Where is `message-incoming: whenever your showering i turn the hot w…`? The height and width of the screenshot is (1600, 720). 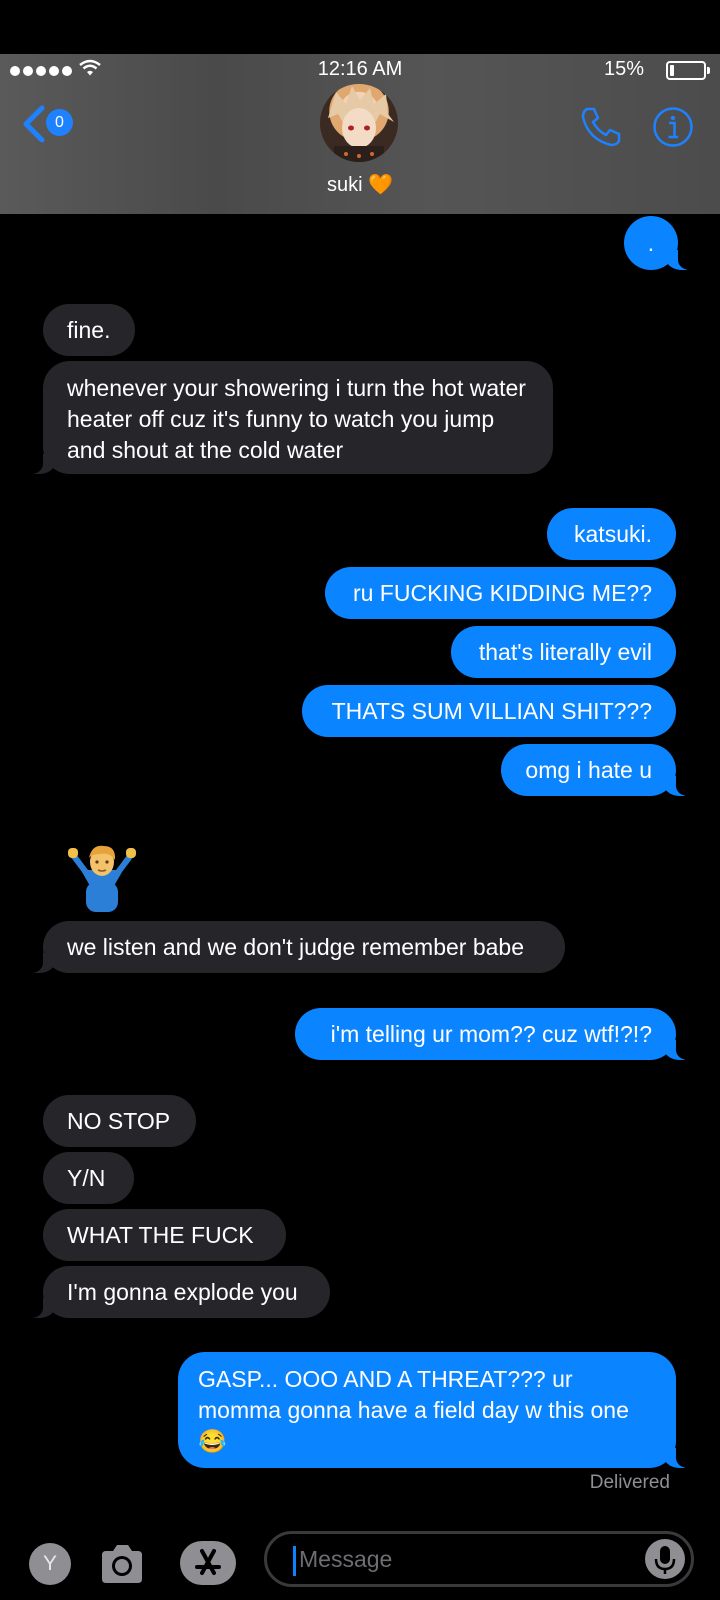 message-incoming: whenever your showering i turn the hot w… is located at coordinates (290, 417).